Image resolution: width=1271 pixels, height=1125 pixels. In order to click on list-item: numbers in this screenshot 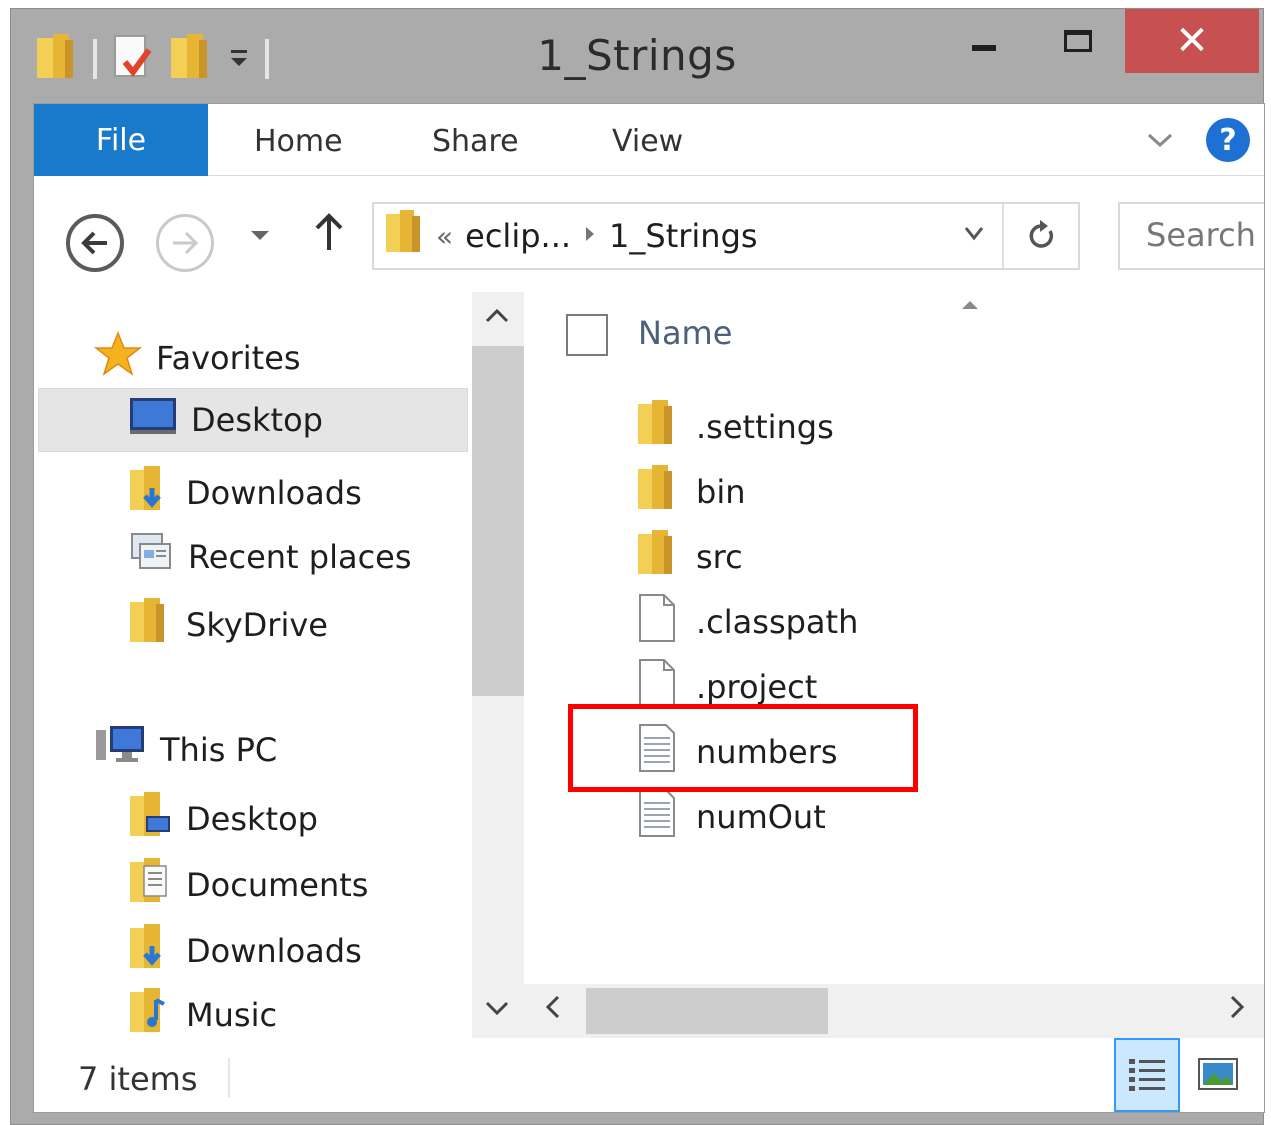, I will do `click(737, 752)`.